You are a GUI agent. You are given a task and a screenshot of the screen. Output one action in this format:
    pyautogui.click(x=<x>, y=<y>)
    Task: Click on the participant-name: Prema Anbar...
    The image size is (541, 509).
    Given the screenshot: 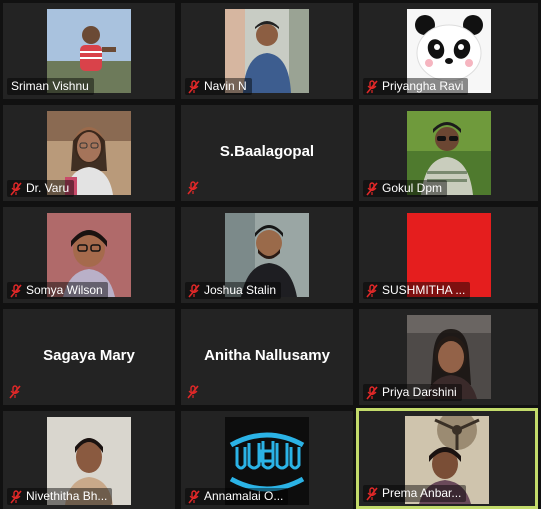 What is the action you would take?
    pyautogui.click(x=422, y=493)
    